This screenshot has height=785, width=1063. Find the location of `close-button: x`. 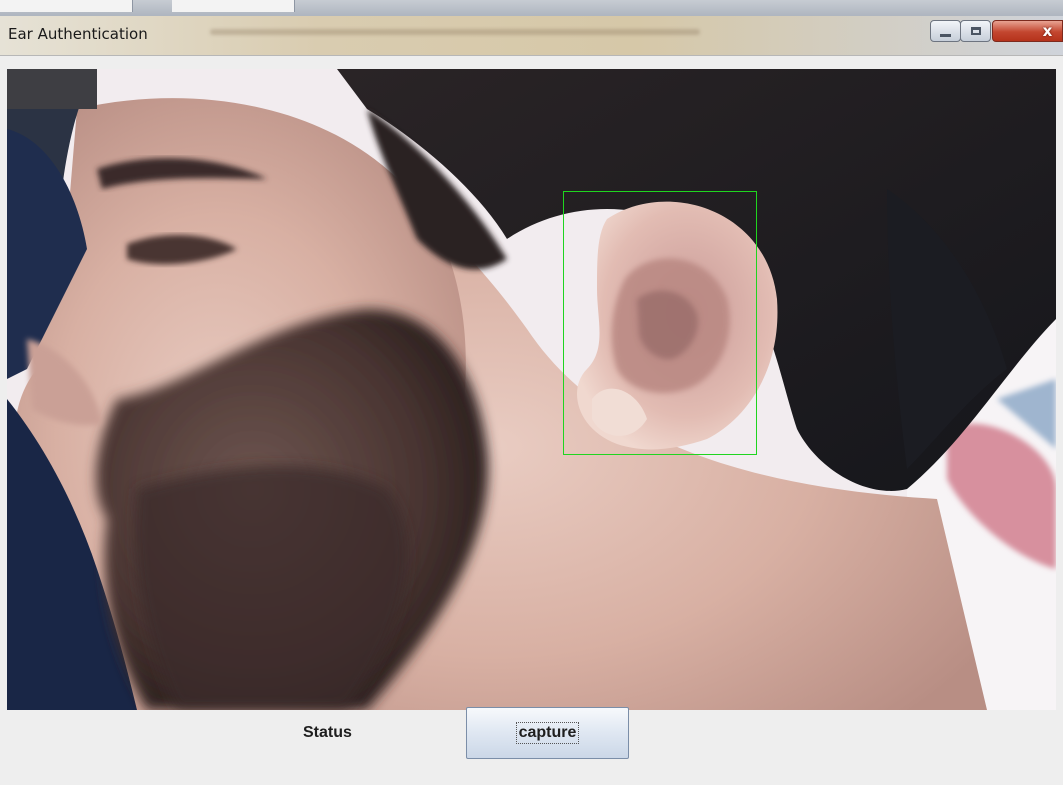

close-button: x is located at coordinates (1027, 31).